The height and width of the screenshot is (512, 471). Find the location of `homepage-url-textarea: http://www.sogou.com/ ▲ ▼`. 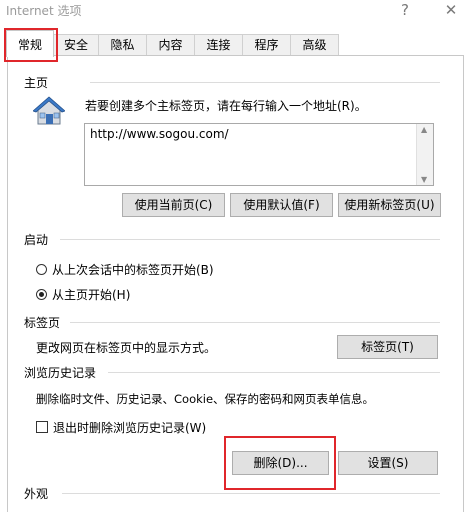

homepage-url-textarea: http://www.sogou.com/ ▲ ▼ is located at coordinates (259, 154).